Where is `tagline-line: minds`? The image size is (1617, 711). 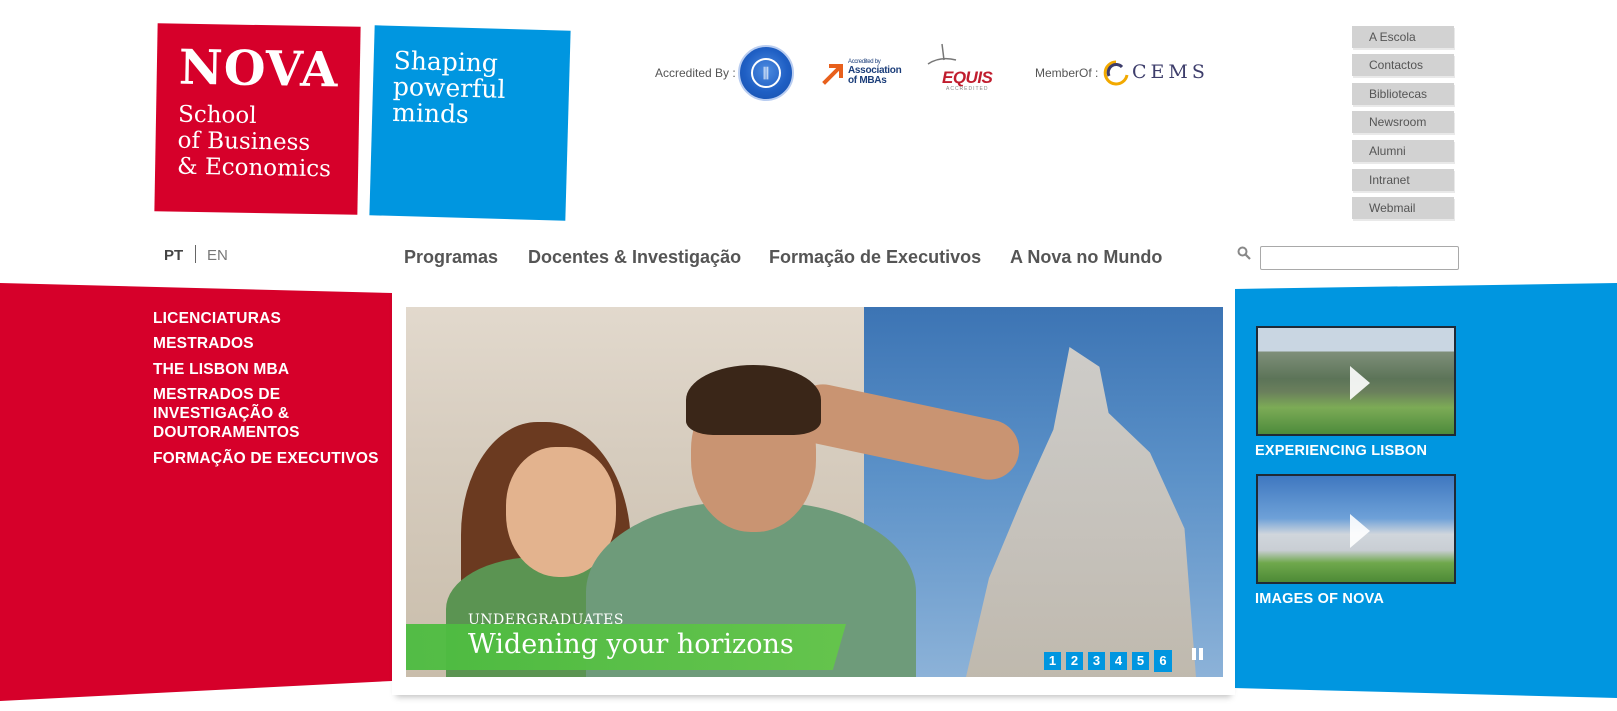
tagline-line: minds is located at coordinates (430, 113).